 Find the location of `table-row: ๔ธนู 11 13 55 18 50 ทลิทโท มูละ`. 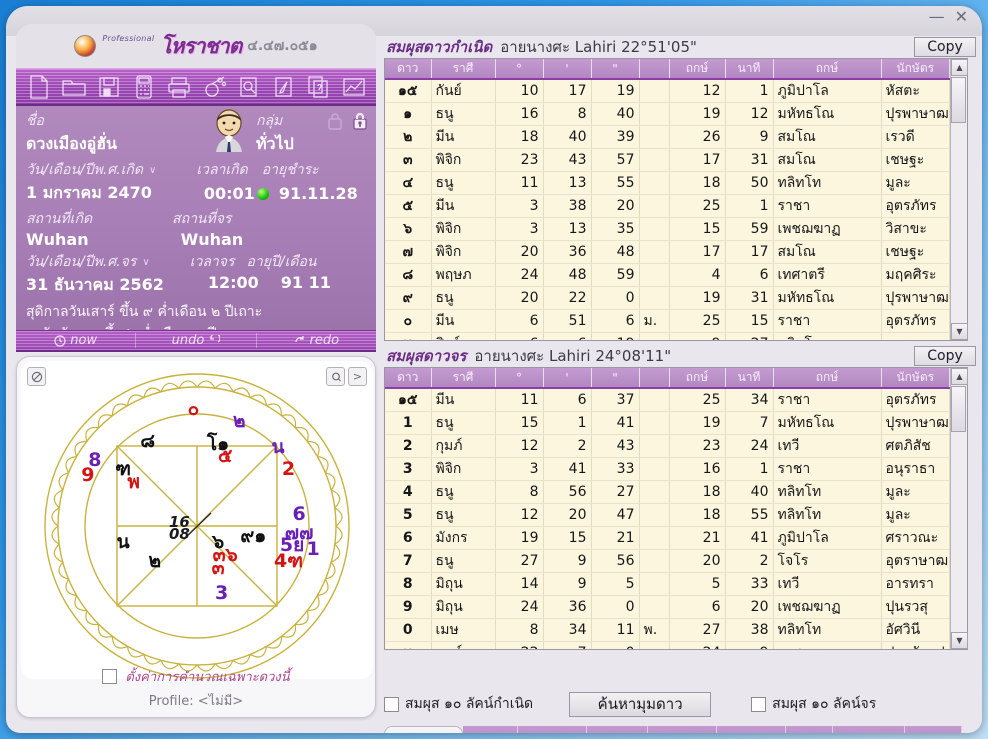

table-row: ๔ธนู 11 13 55 18 50 ทลิทโท มูละ is located at coordinates (667, 183).